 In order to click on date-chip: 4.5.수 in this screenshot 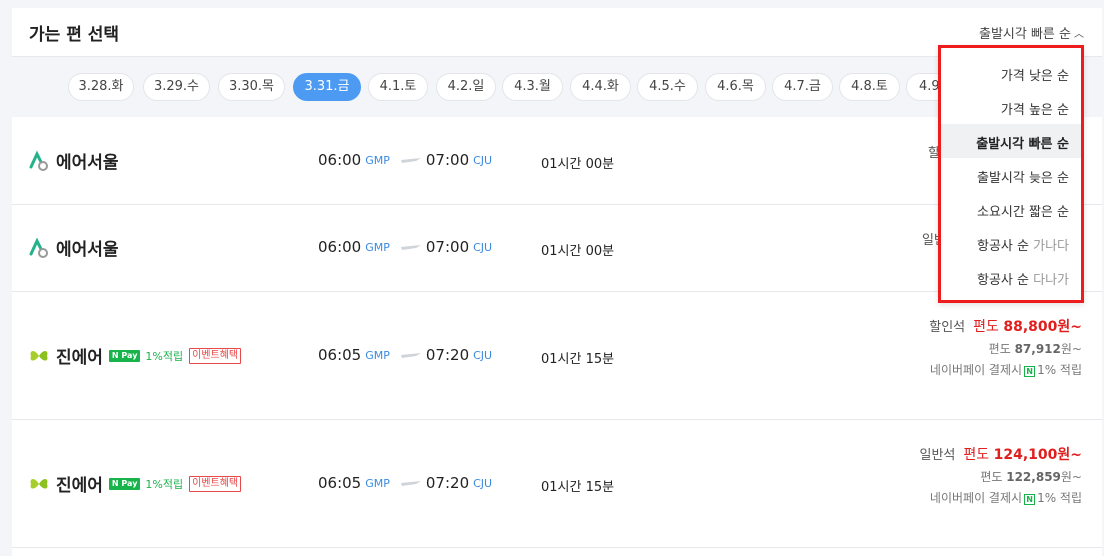, I will do `click(667, 87)`.